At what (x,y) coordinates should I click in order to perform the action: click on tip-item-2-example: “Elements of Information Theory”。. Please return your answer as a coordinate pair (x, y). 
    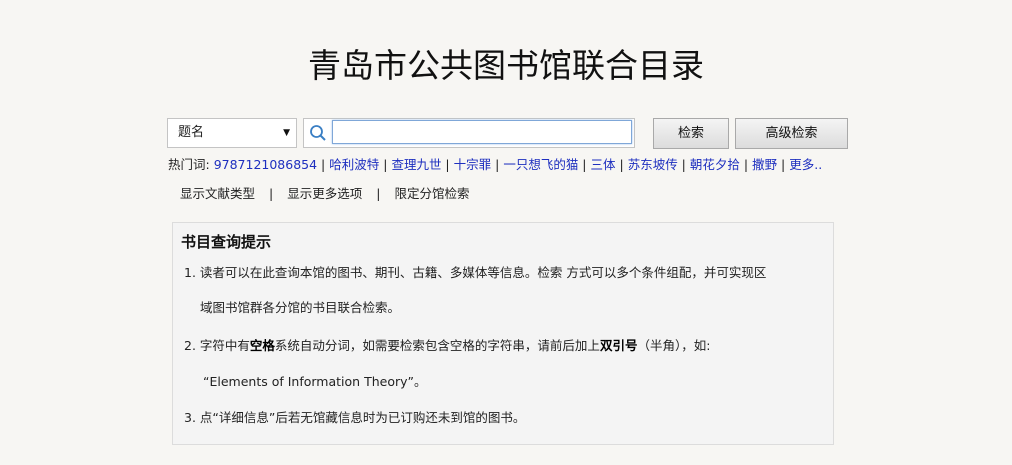
    Looking at the image, I should click on (315, 381).